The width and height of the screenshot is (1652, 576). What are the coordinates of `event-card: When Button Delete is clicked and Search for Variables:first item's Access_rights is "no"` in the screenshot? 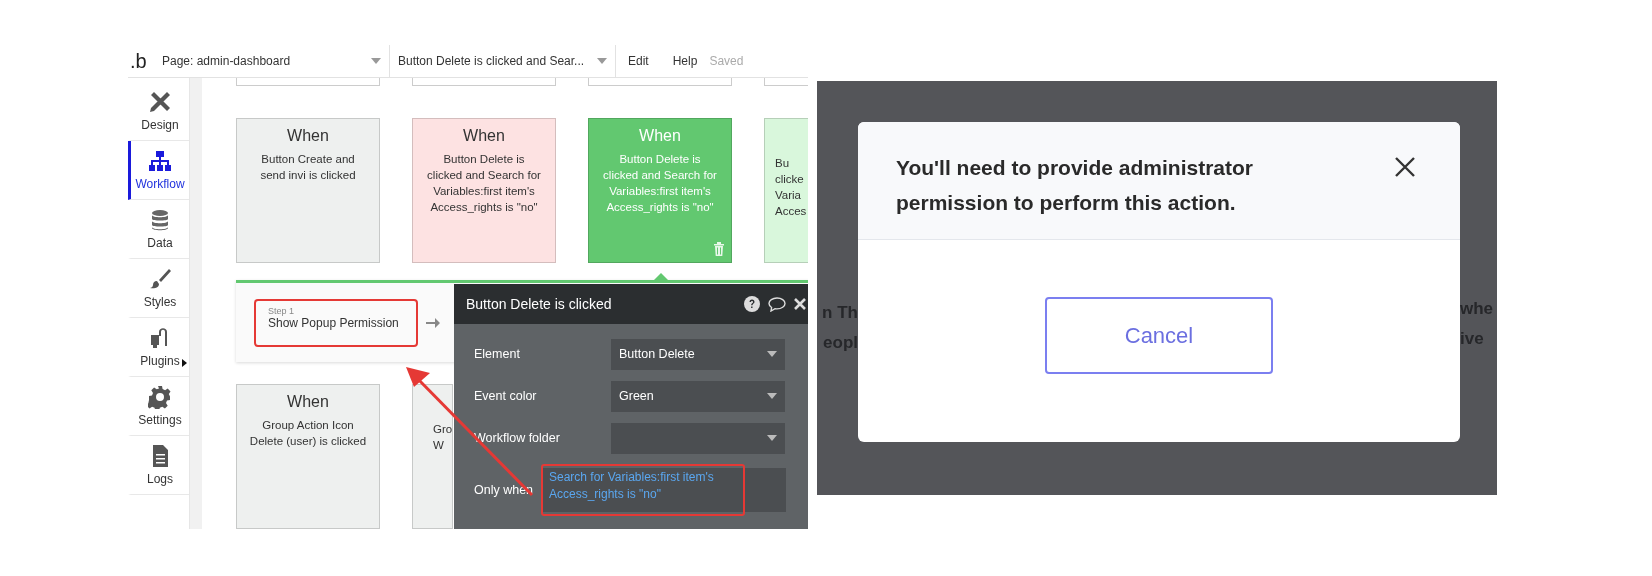 It's located at (484, 190).